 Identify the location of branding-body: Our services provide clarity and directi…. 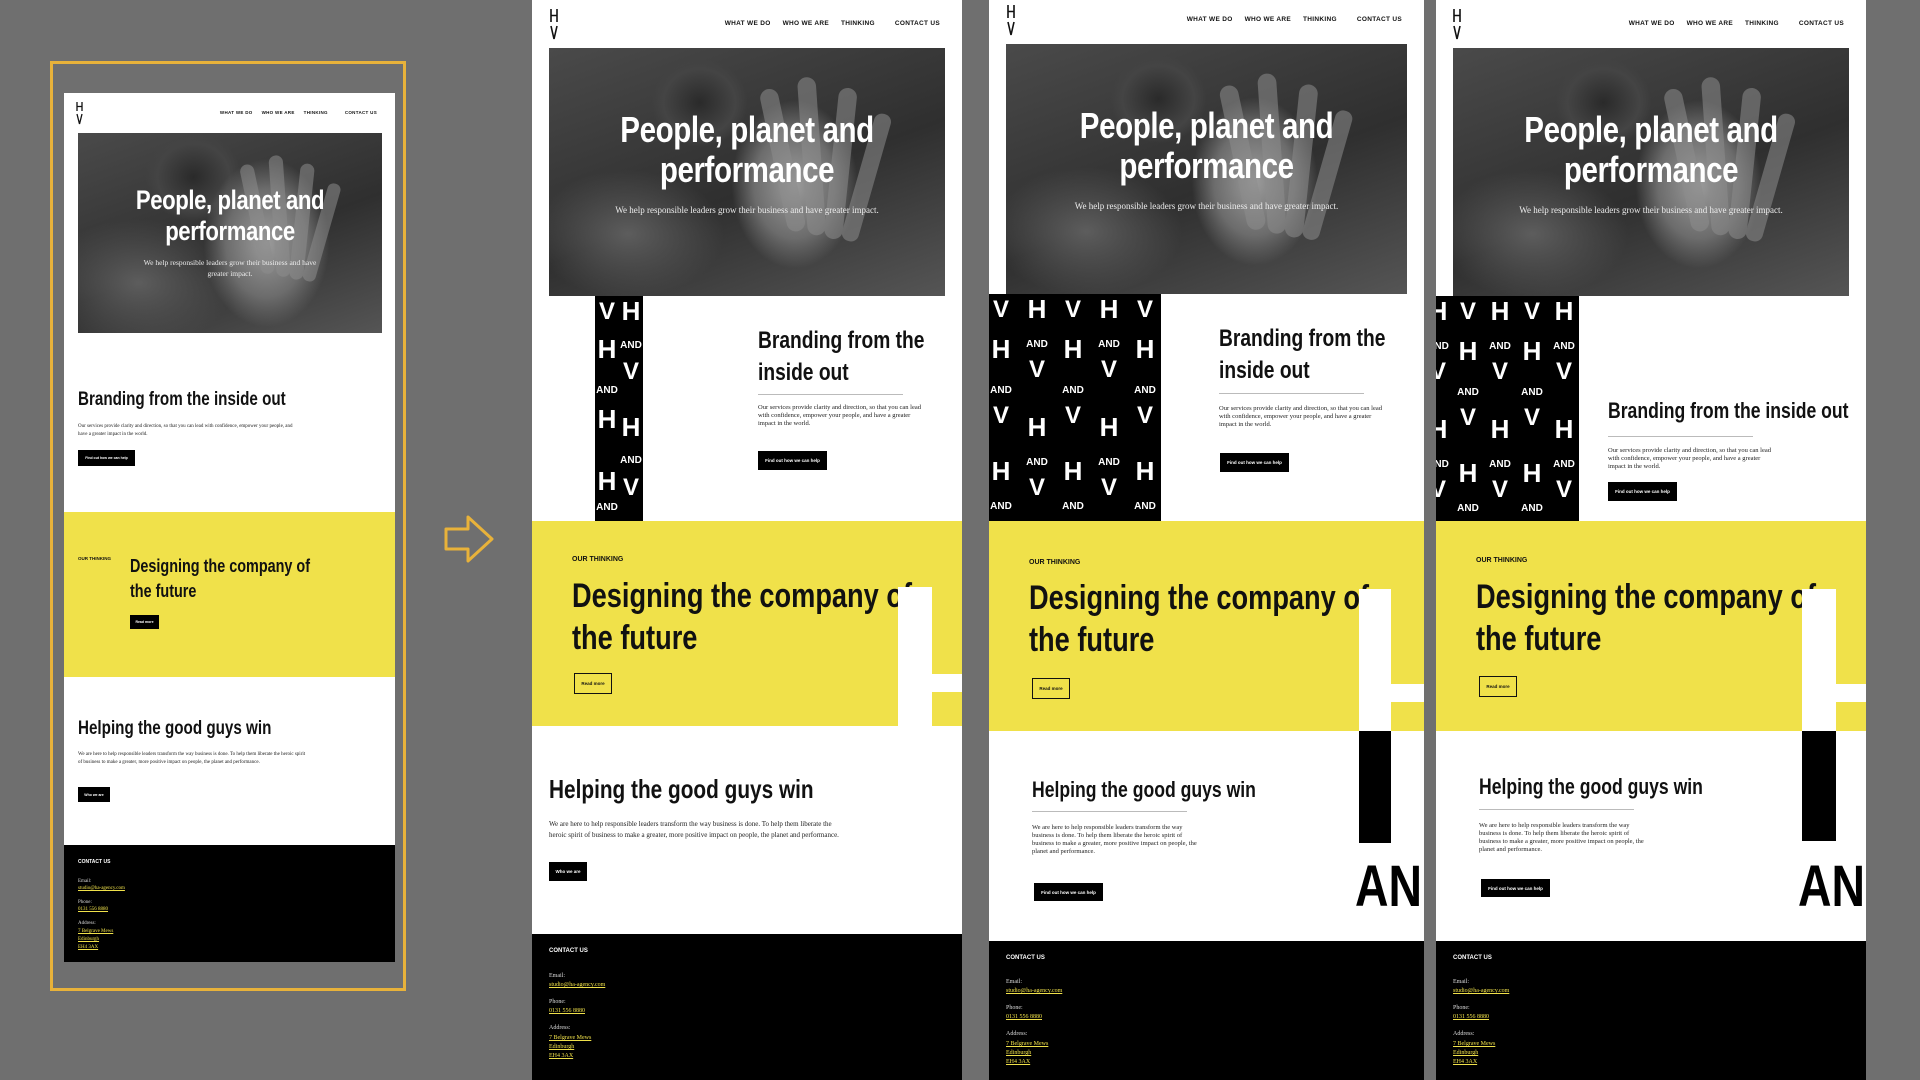
(839, 415).